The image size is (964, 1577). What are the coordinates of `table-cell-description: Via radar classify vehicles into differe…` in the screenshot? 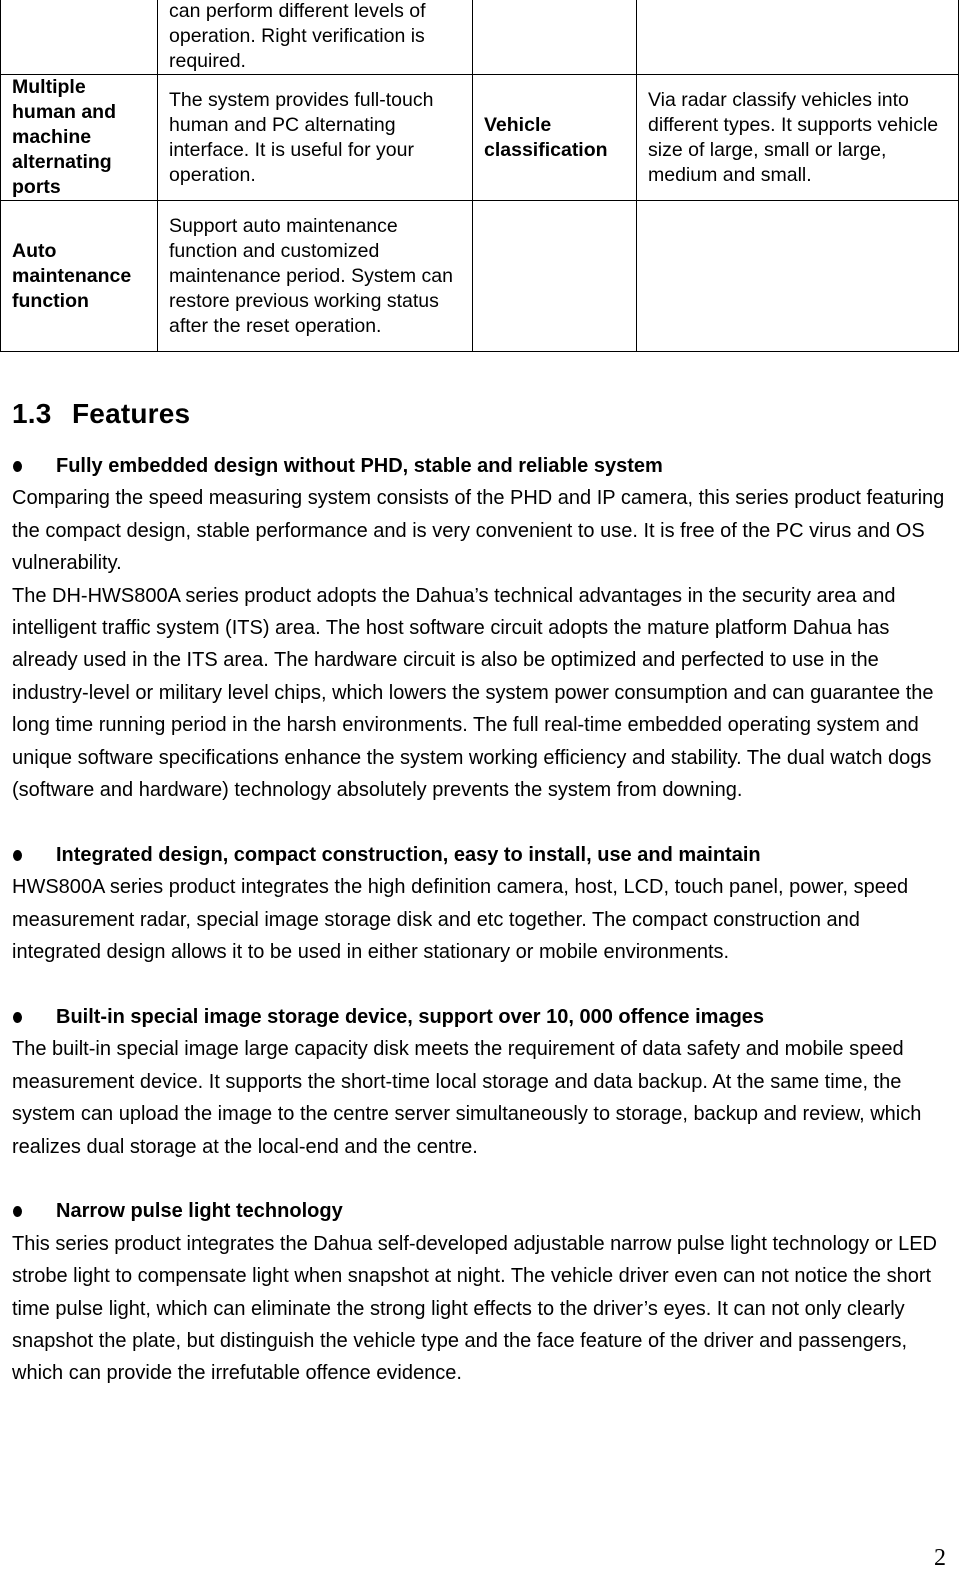 It's located at (797, 137).